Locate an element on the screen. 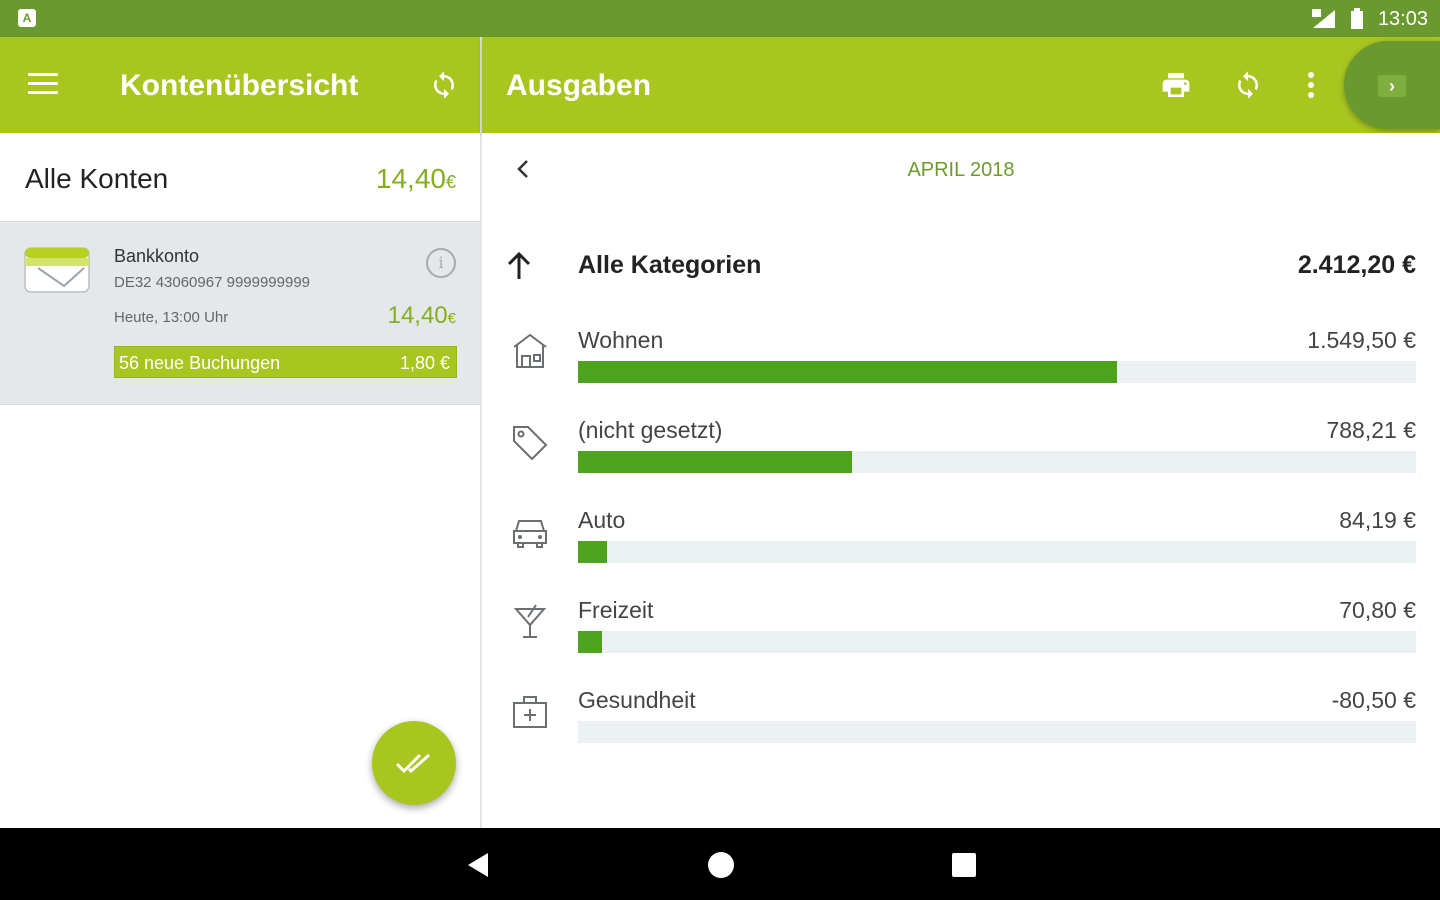  category-name: (nicht gesetzt) is located at coordinates (650, 430).